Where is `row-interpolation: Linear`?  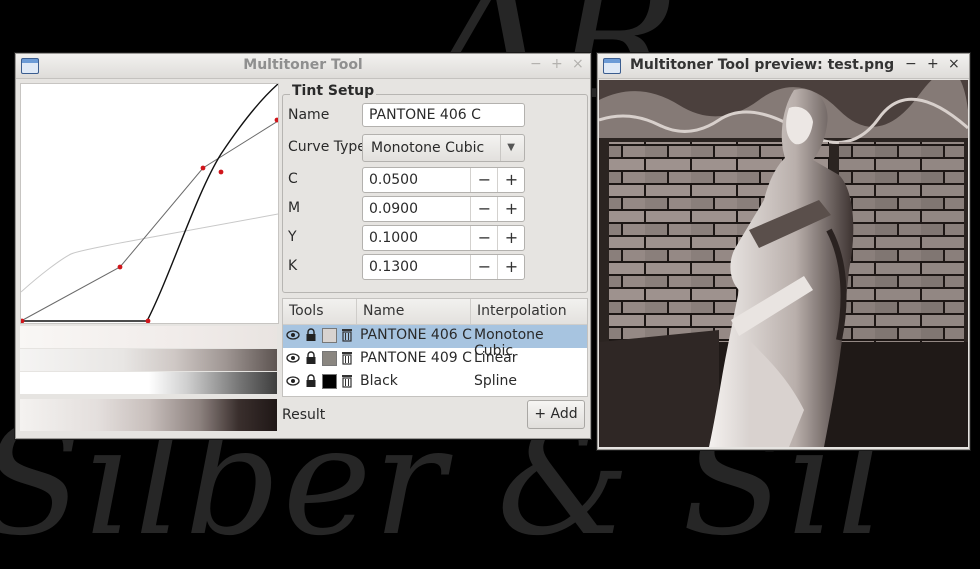
row-interpolation: Linear is located at coordinates (496, 358).